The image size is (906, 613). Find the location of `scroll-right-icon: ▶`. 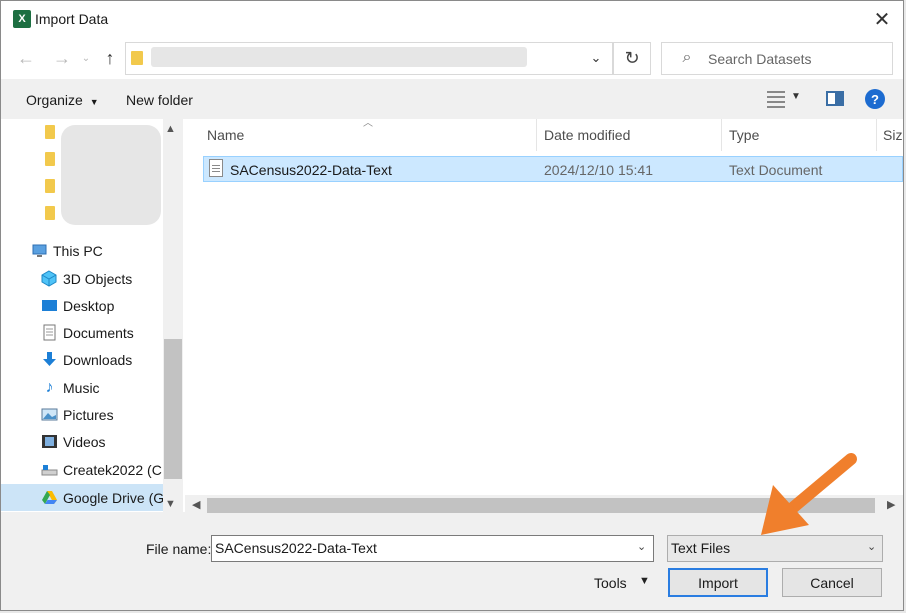

scroll-right-icon: ▶ is located at coordinates (891, 504).